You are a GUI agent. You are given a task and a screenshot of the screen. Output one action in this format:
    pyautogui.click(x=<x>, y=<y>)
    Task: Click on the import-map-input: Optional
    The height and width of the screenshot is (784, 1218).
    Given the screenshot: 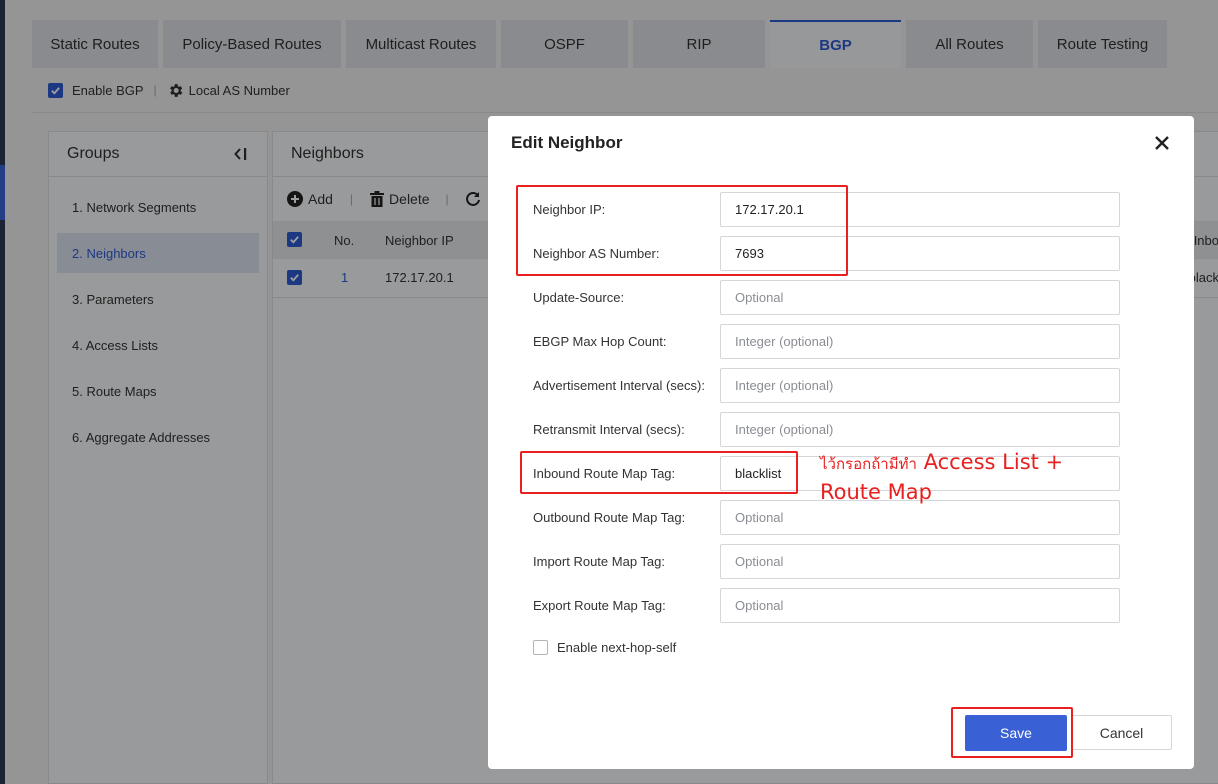 What is the action you would take?
    pyautogui.click(x=920, y=561)
    